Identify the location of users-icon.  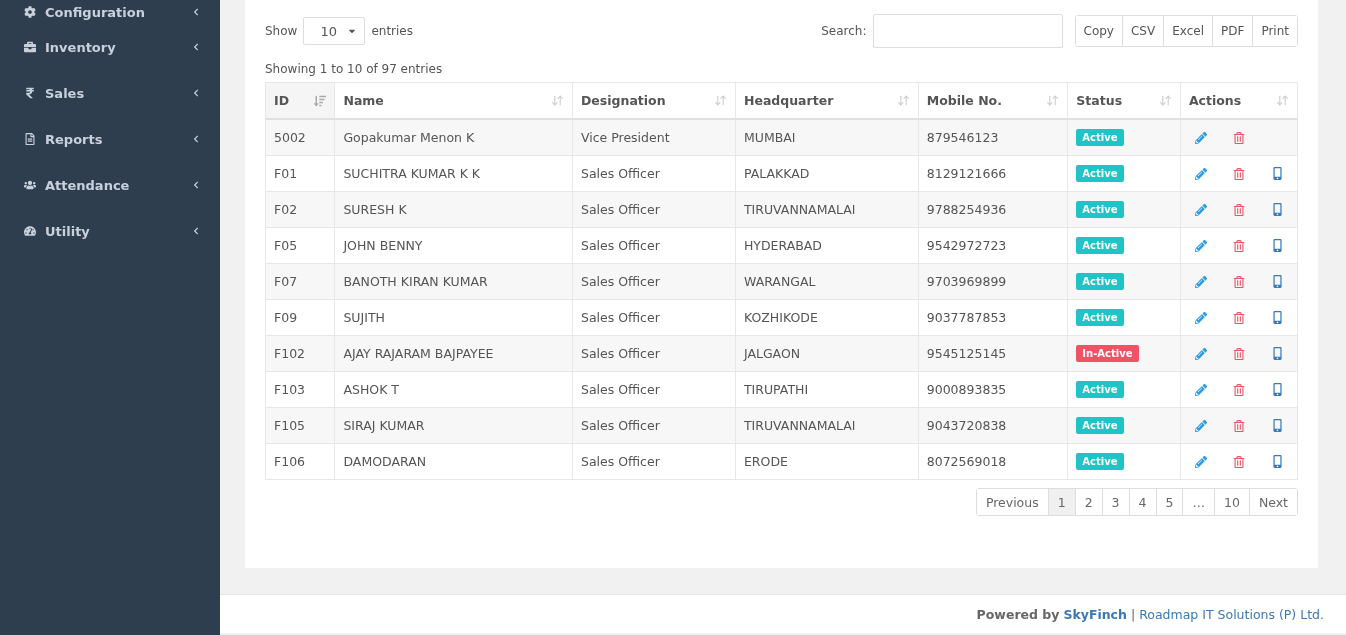
(30, 185).